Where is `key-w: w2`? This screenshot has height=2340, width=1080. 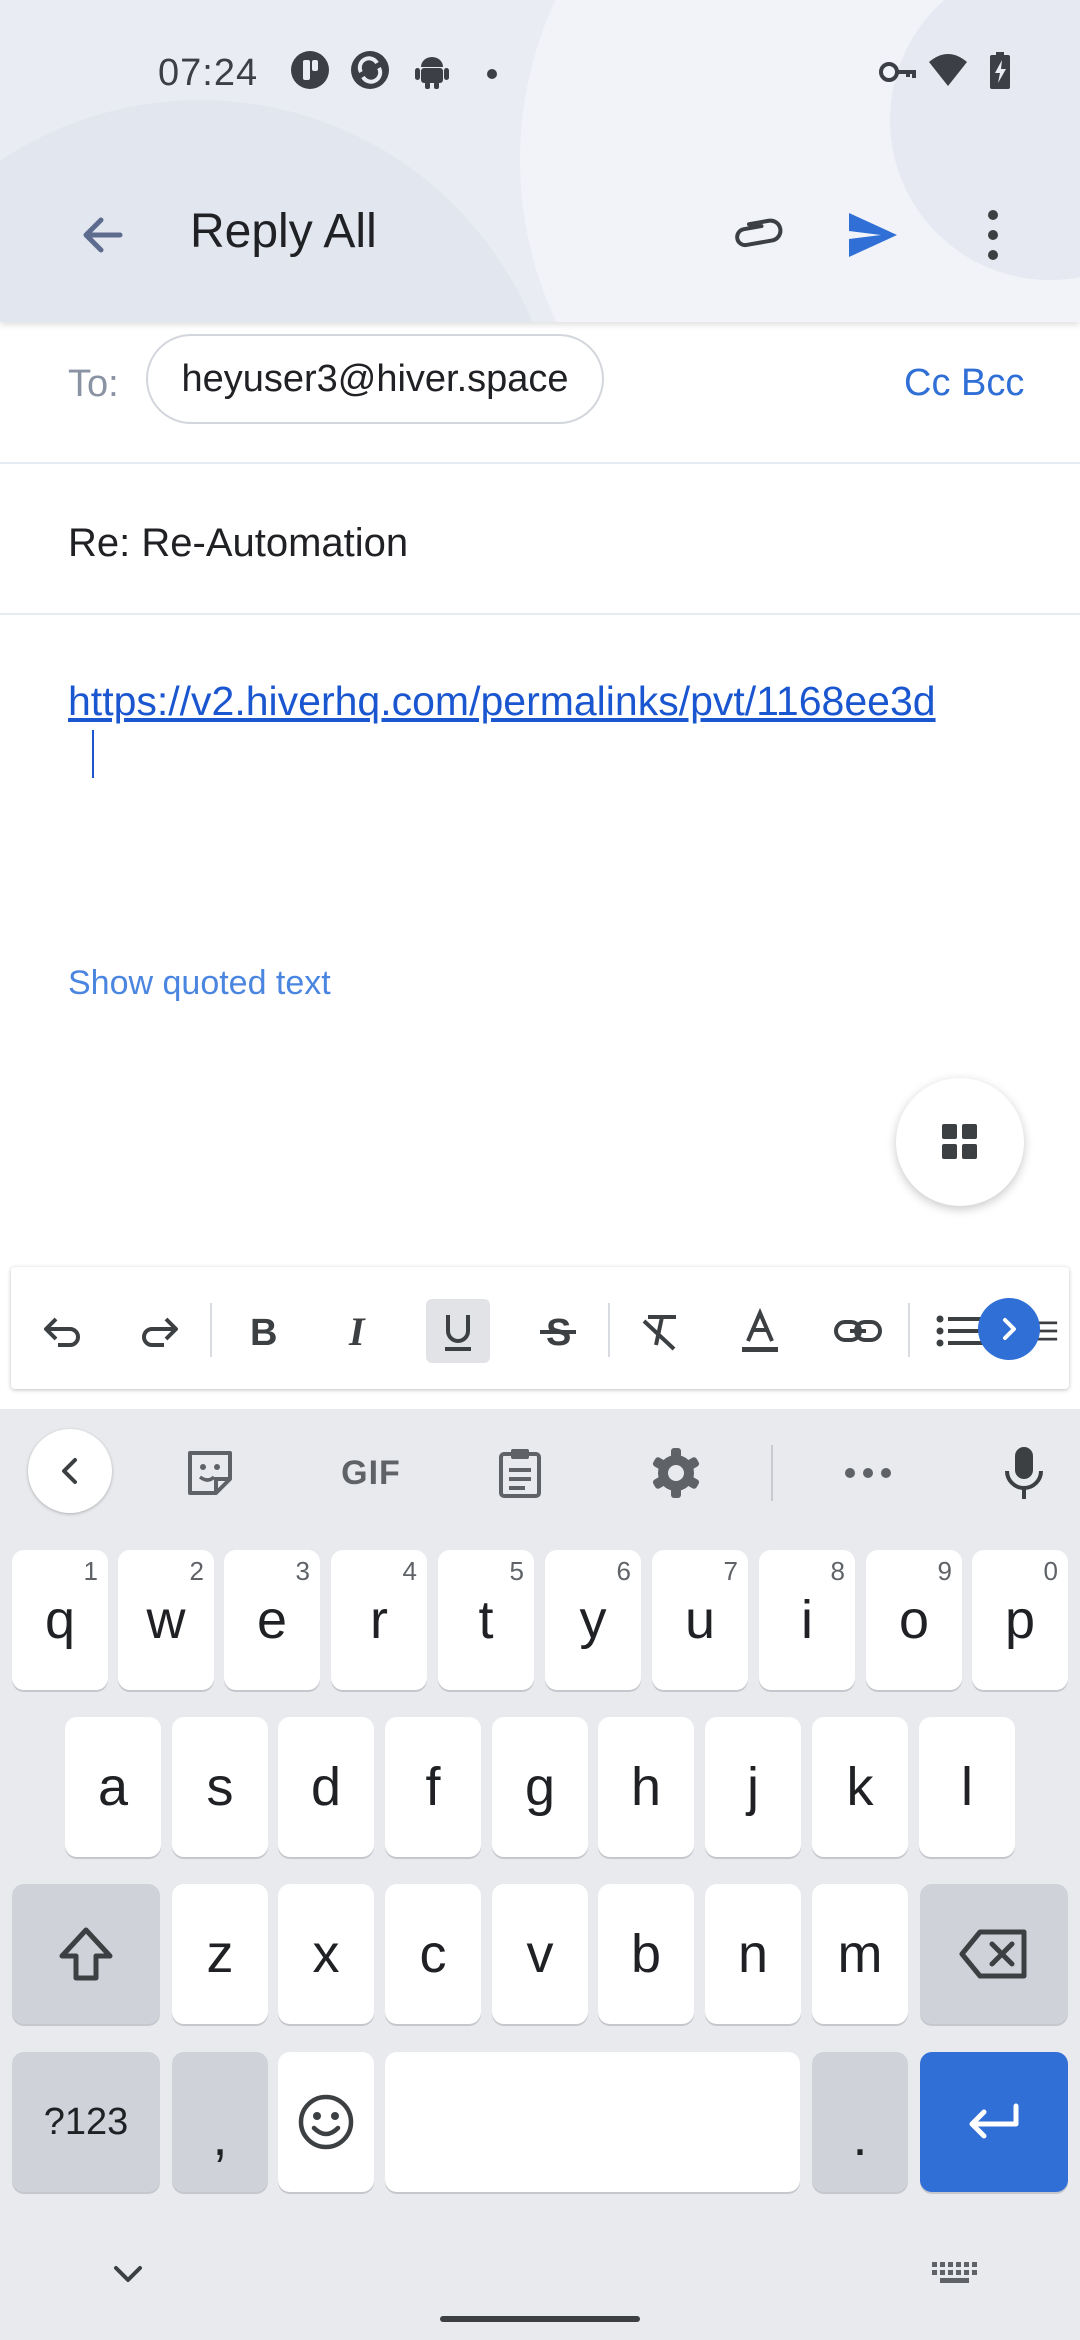 key-w: w2 is located at coordinates (166, 1620).